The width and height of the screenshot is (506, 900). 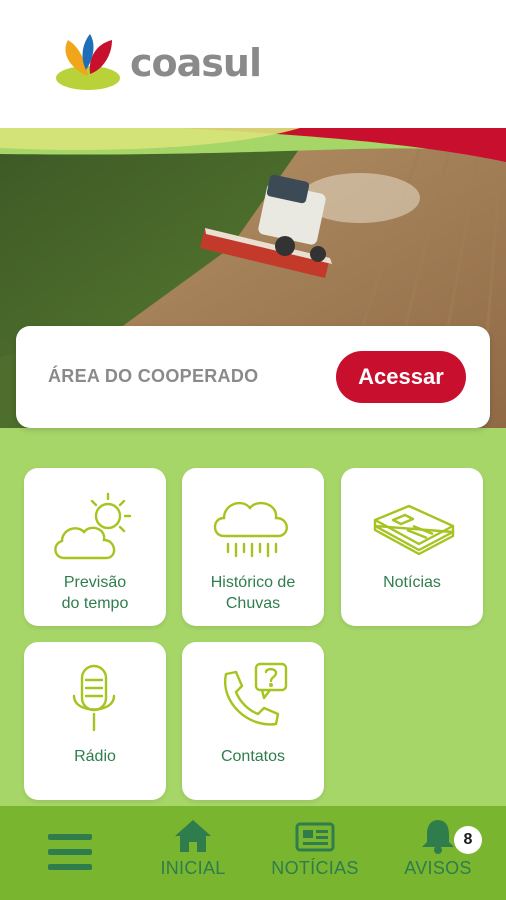 I want to click on bell-icon, so click(x=438, y=837).